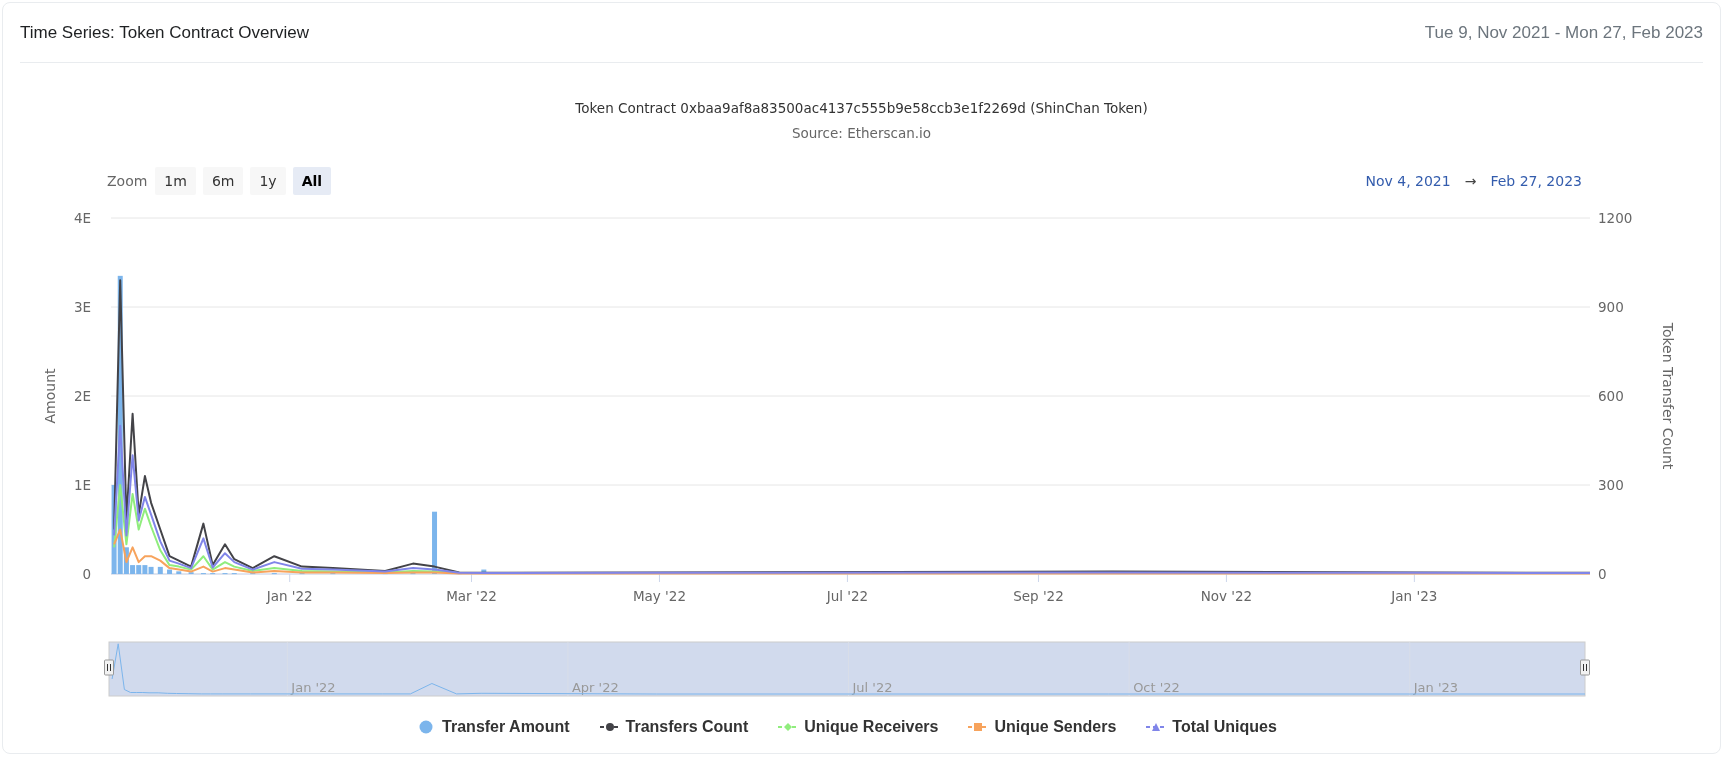  What do you see at coordinates (471, 596) in the screenshot?
I see `axis-label: Mar '22` at bounding box center [471, 596].